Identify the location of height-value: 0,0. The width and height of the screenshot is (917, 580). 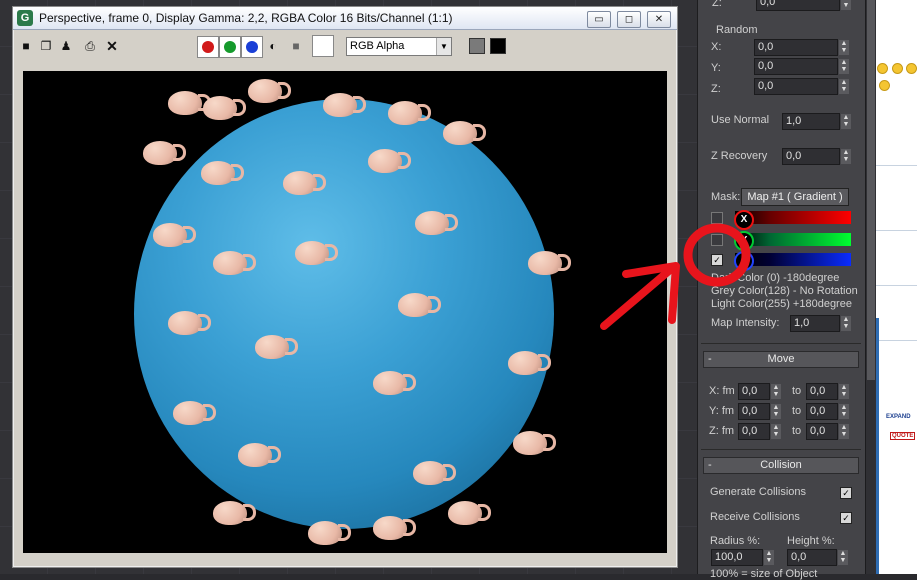
(799, 557).